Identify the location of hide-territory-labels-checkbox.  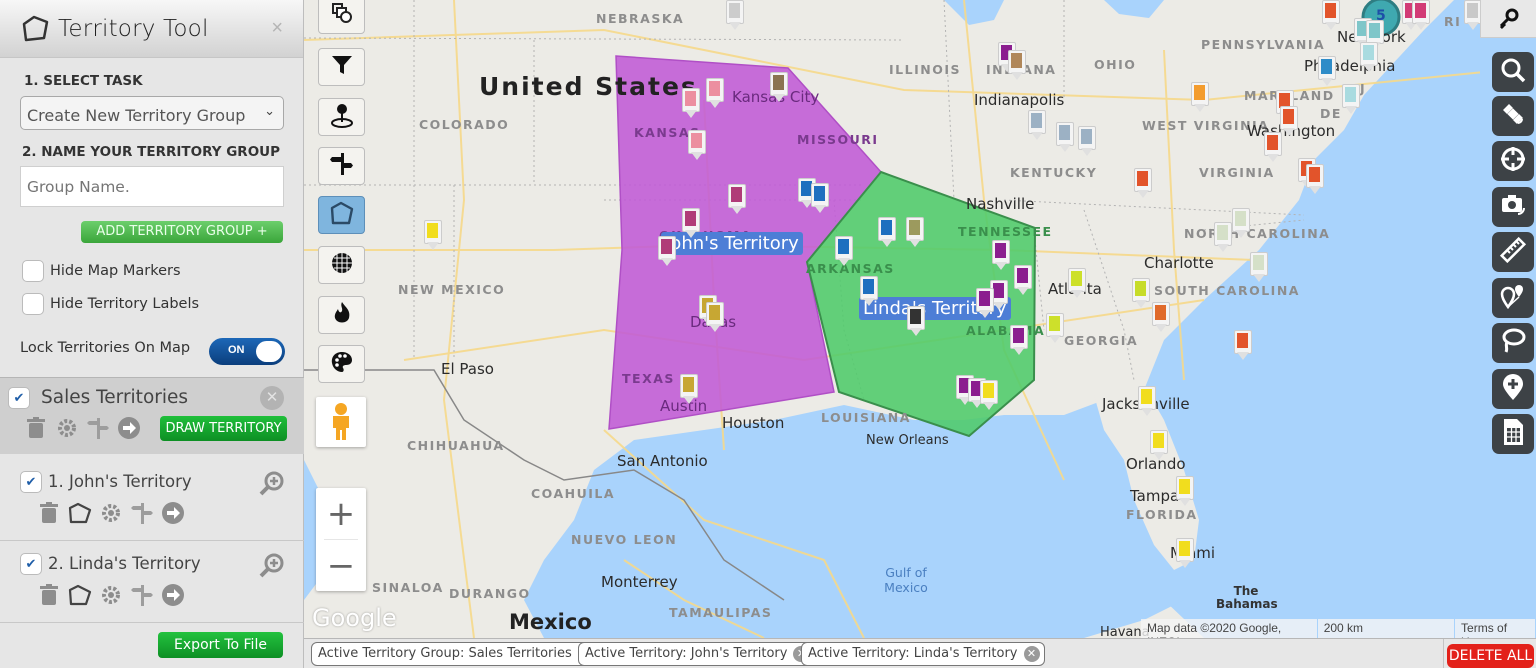
(33, 304).